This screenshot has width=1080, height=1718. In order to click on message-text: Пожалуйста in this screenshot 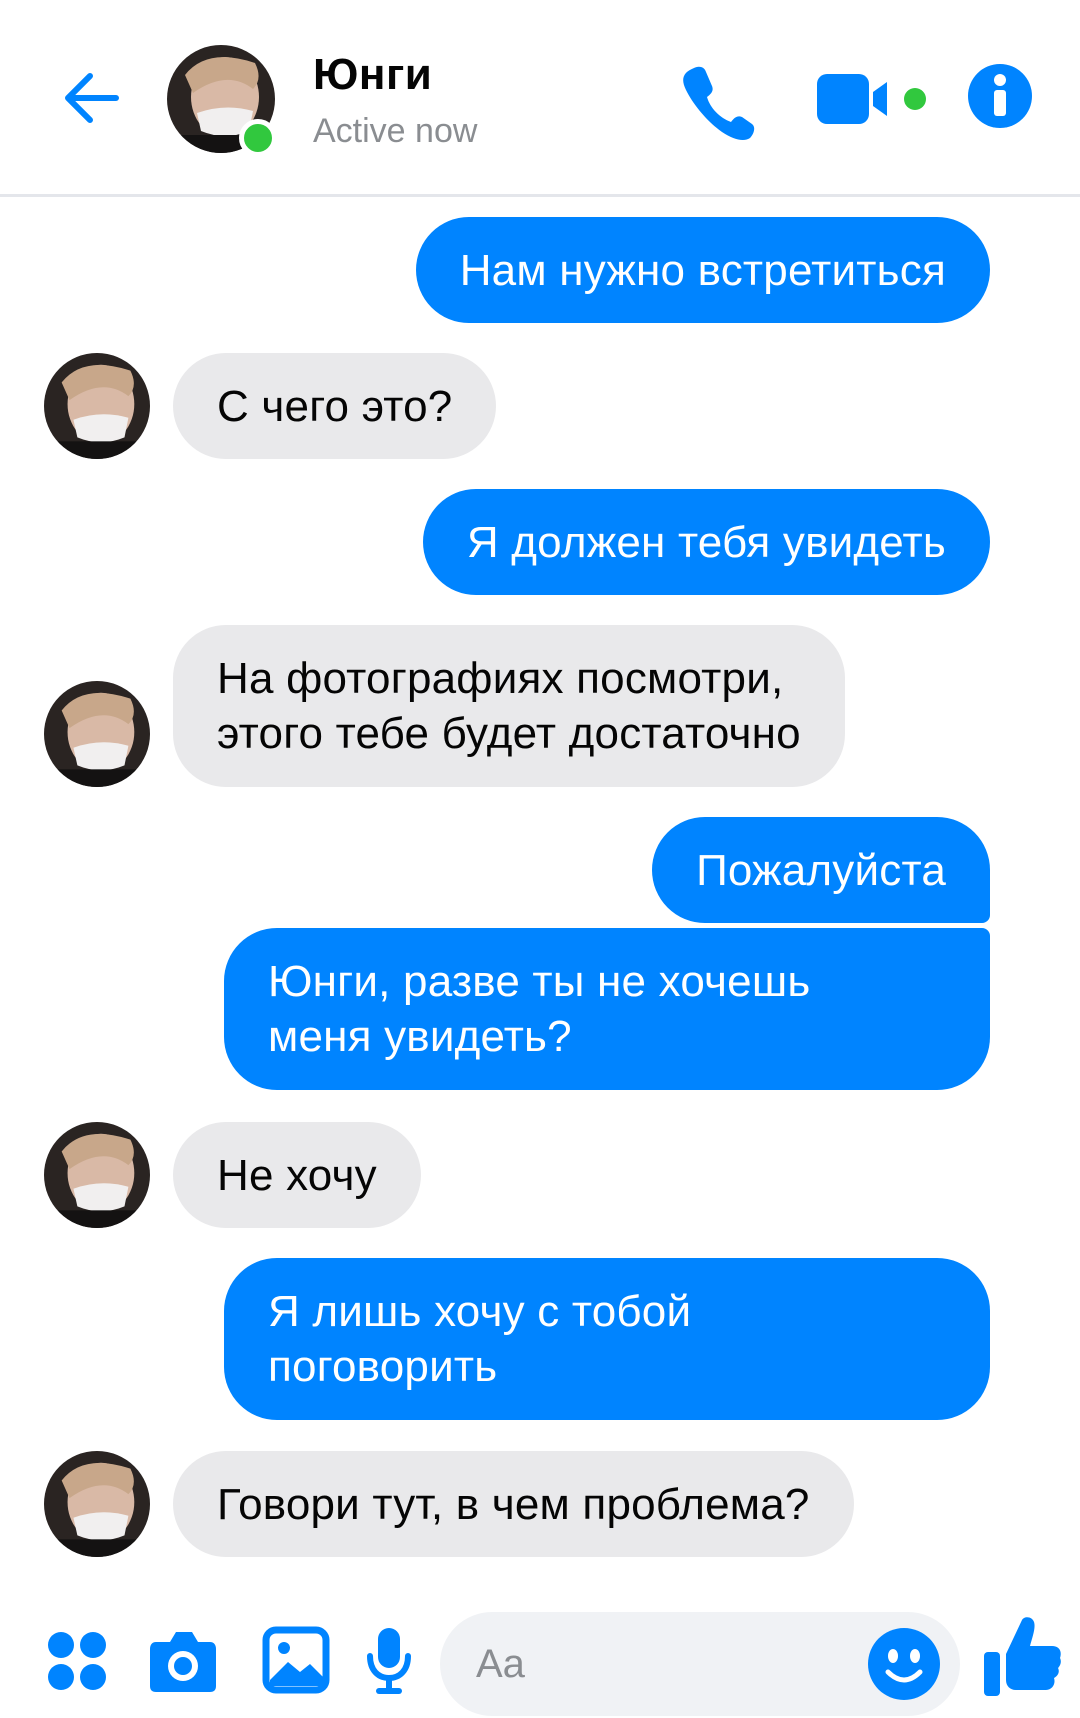, I will do `click(821, 870)`.